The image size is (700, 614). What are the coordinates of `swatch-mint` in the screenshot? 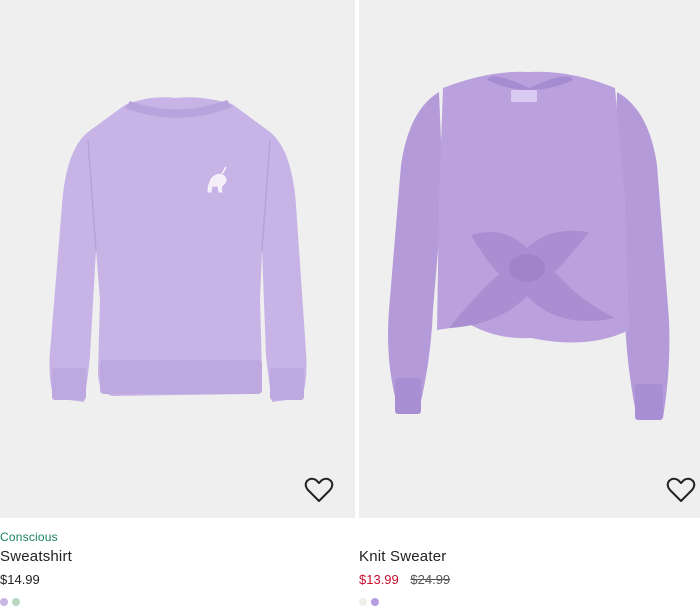 It's located at (16, 602).